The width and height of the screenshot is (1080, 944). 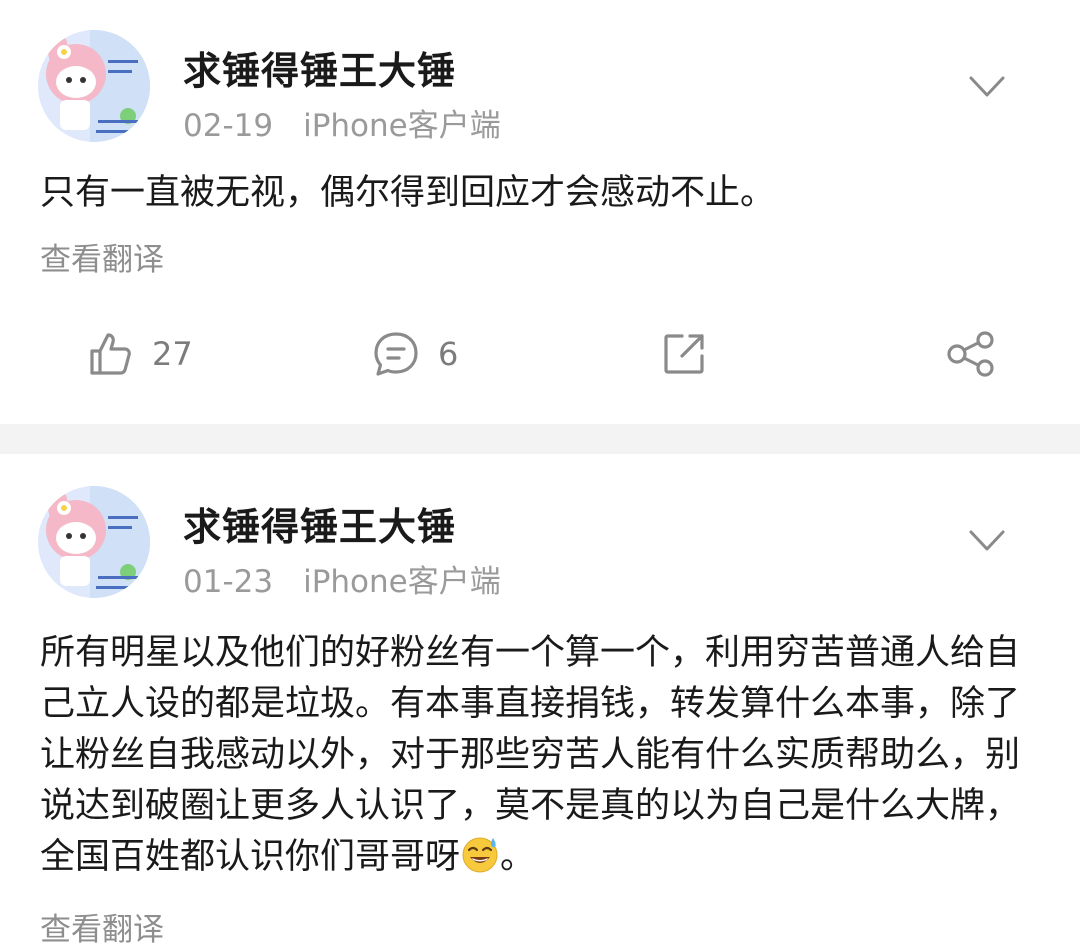 I want to click on share-button, so click(x=971, y=354).